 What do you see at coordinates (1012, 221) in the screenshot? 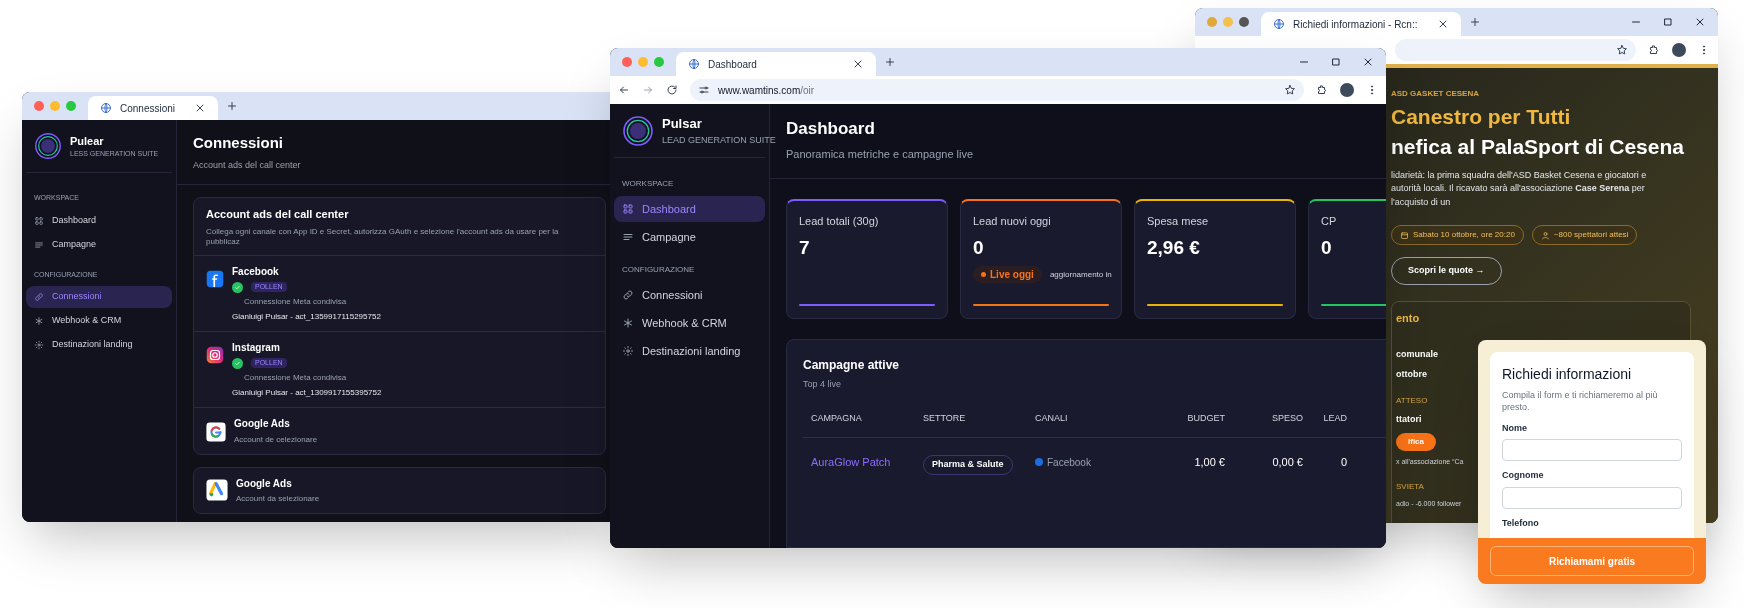
I see `stat-label: Lead nuovi oggi` at bounding box center [1012, 221].